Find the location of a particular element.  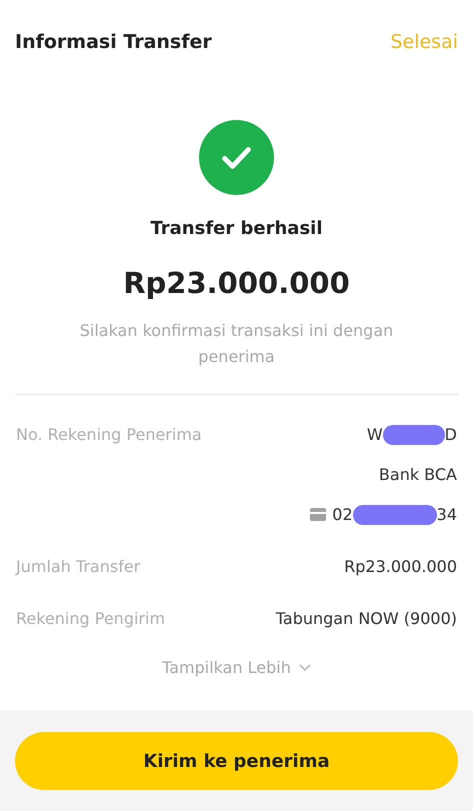

field-label: Rekening Pengirim is located at coordinates (91, 619).